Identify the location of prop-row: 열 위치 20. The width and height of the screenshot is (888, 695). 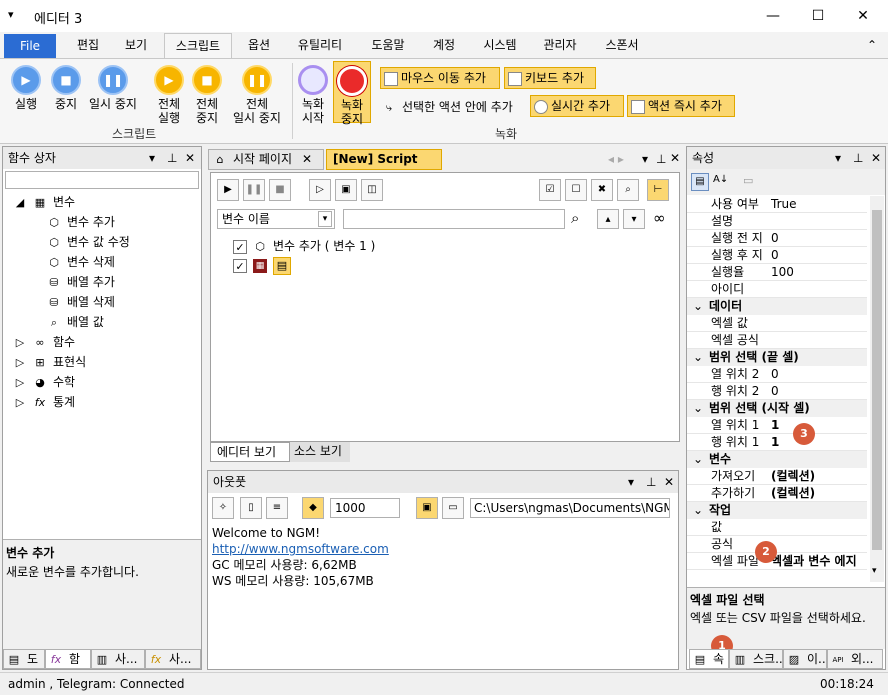
(777, 374).